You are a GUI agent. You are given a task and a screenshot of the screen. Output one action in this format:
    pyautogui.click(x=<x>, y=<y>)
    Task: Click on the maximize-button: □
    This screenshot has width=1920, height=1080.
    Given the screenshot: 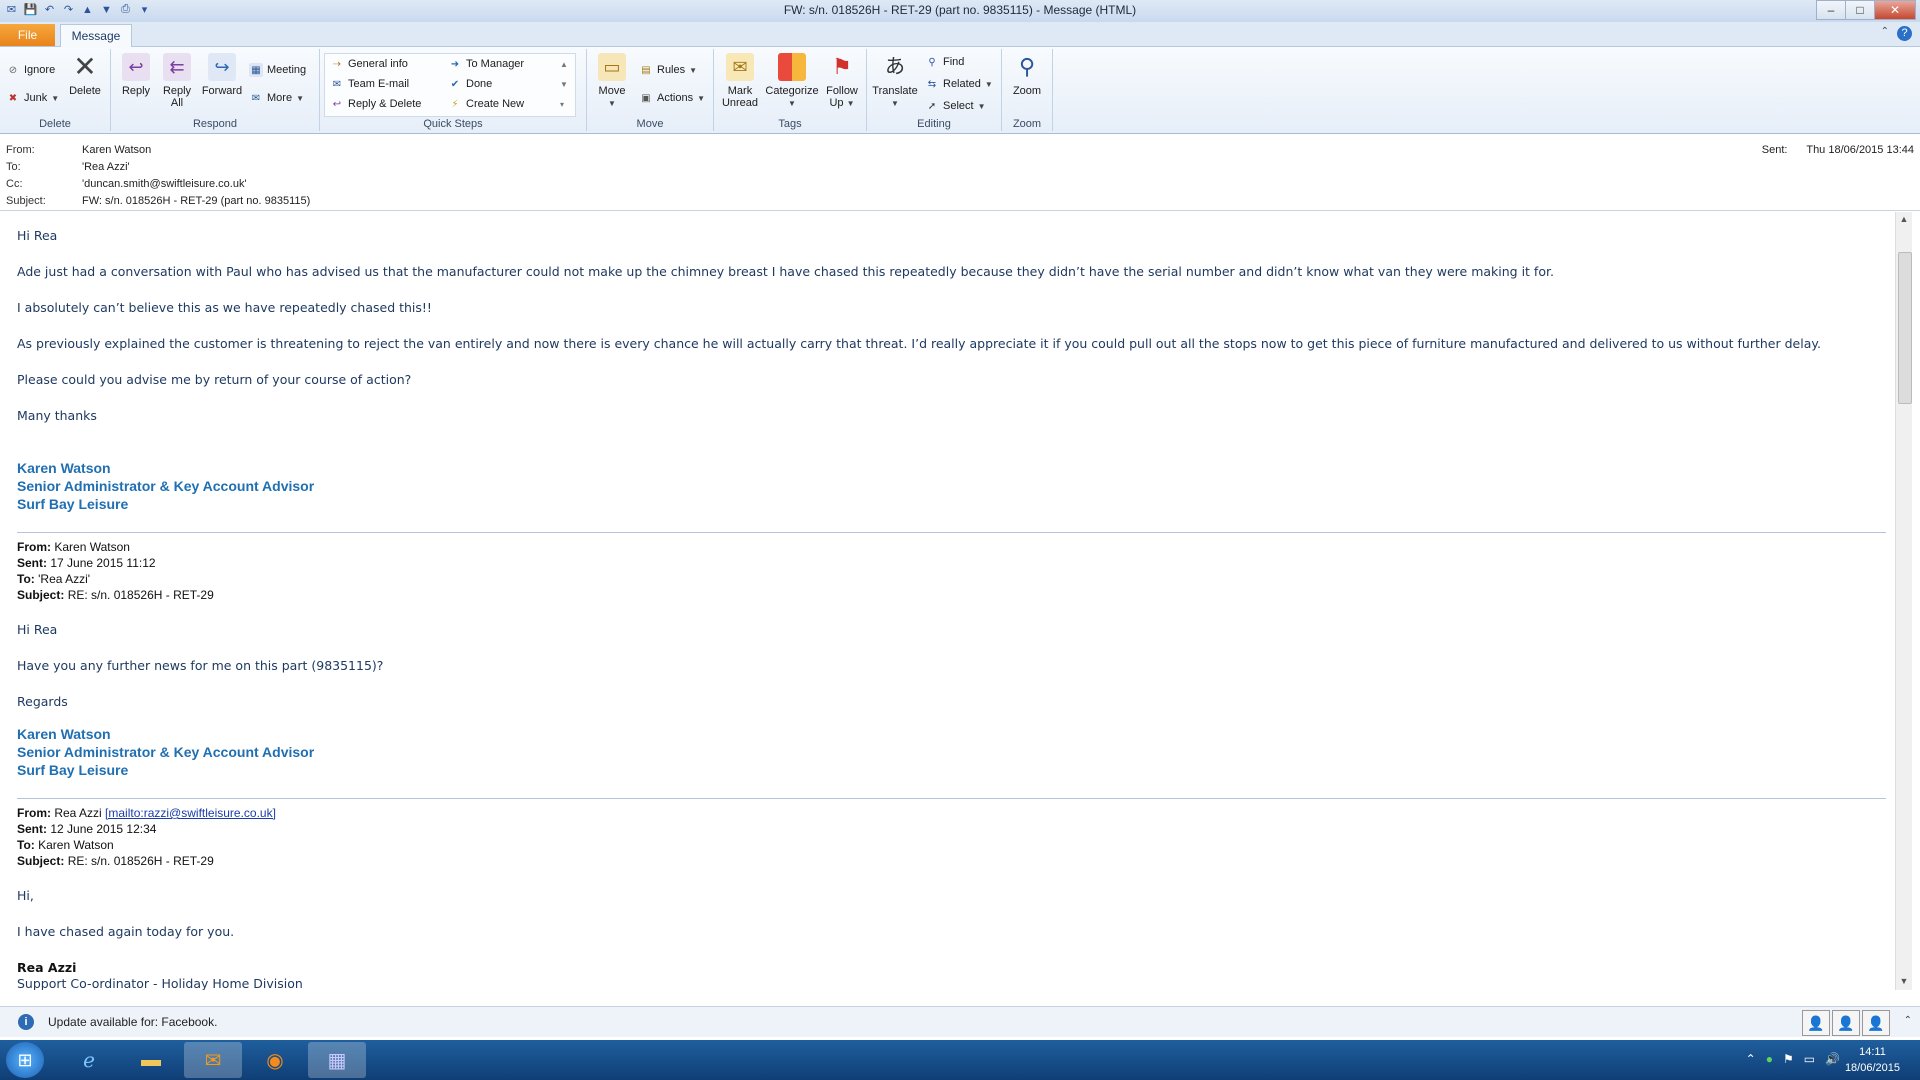 What is the action you would take?
    pyautogui.click(x=1860, y=10)
    